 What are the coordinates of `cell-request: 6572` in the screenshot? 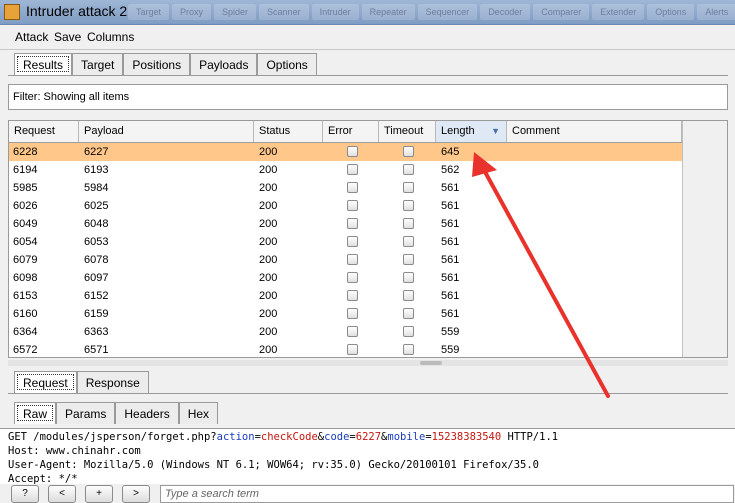 It's located at (25, 350).